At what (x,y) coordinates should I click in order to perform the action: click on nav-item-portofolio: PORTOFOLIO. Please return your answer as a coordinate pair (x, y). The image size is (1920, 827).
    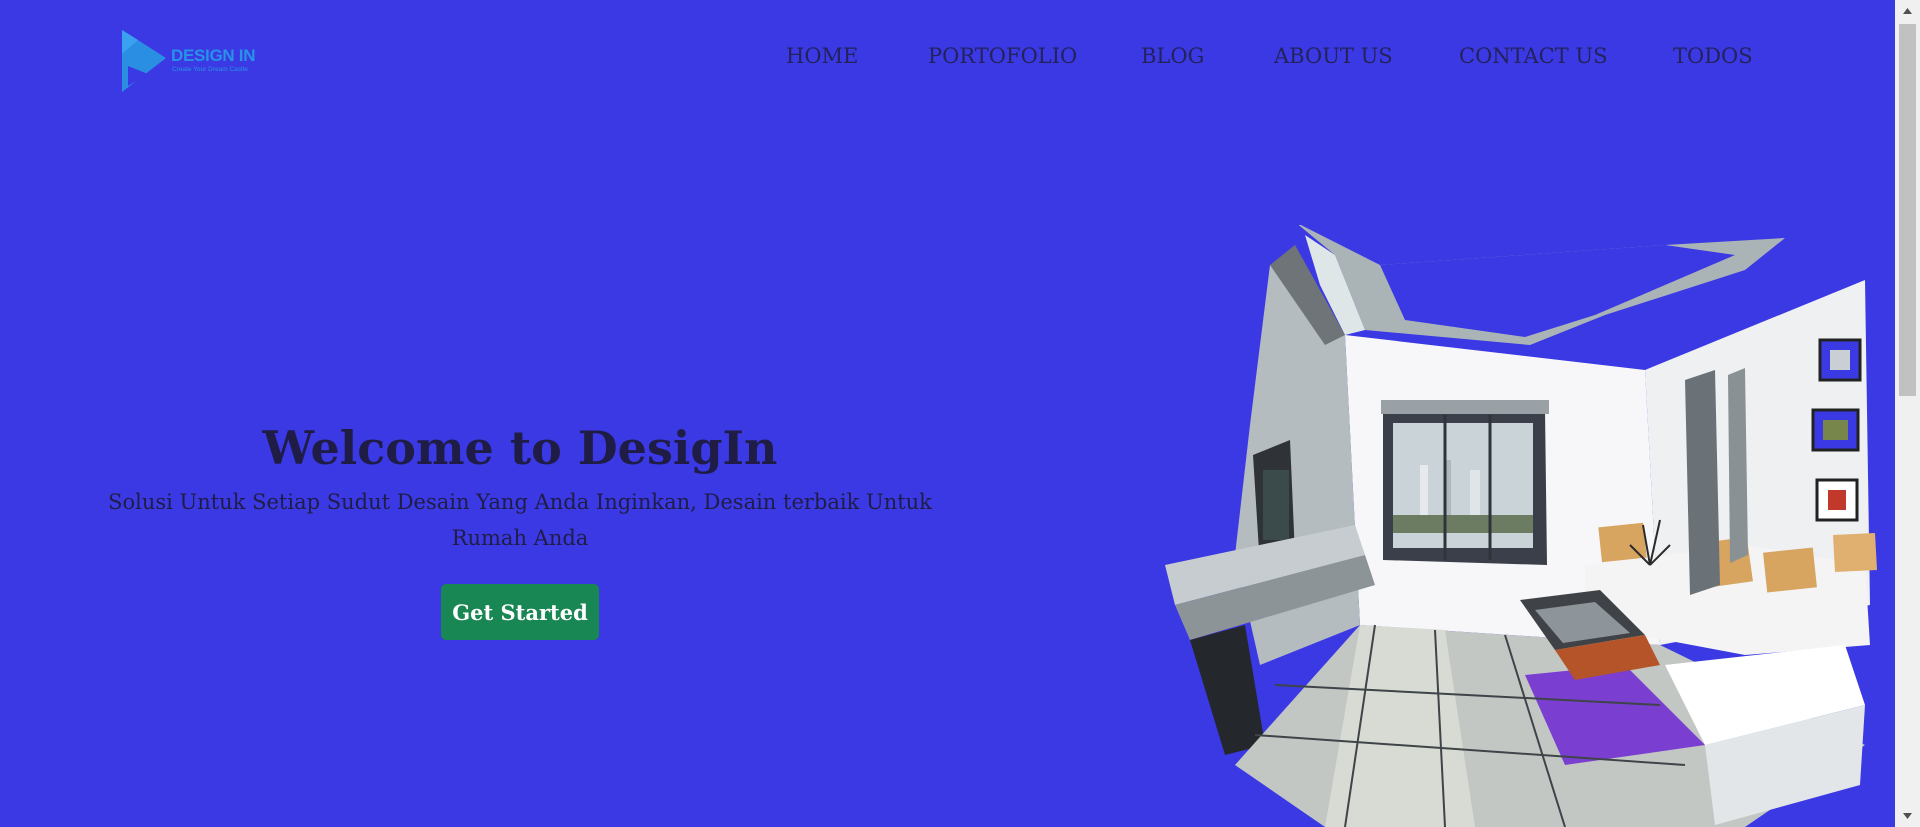
    Looking at the image, I should click on (1002, 56).